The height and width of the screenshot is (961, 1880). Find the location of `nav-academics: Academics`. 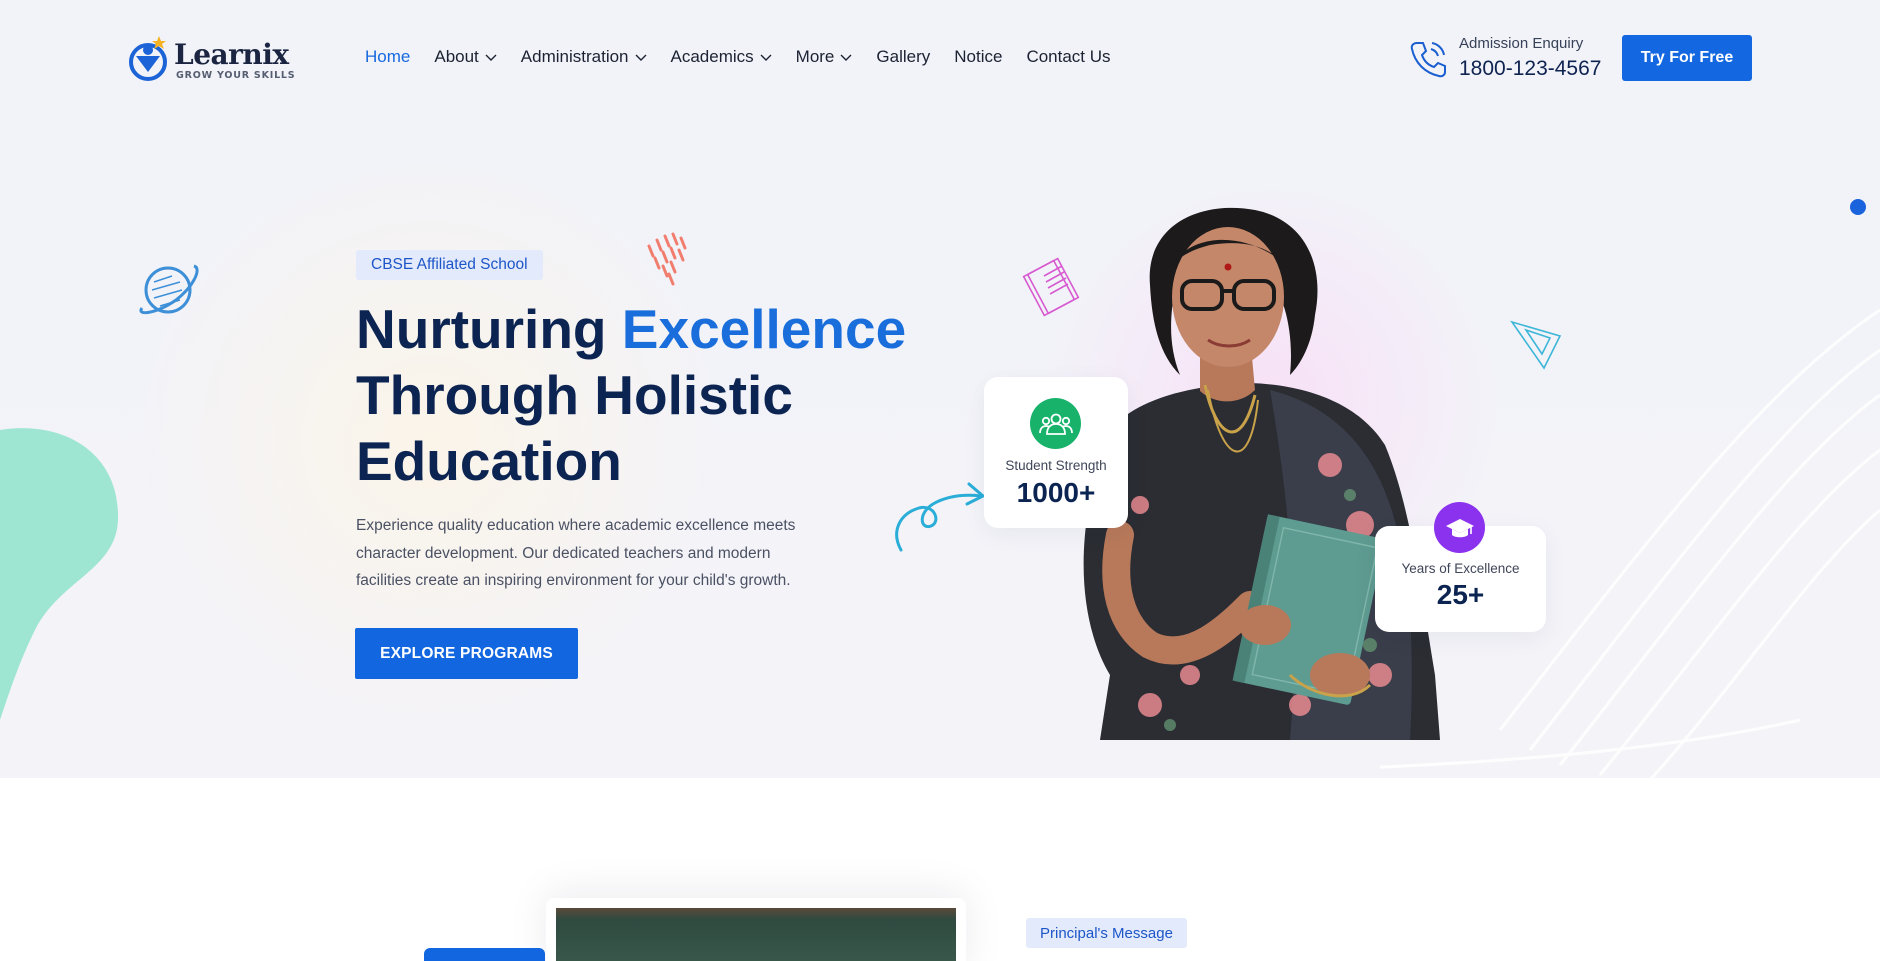

nav-academics: Academics is located at coordinates (721, 57).